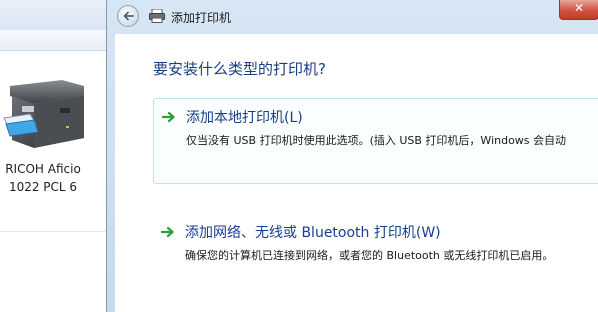 The width and height of the screenshot is (598, 312). I want to click on close-button: ✕, so click(578, 10).